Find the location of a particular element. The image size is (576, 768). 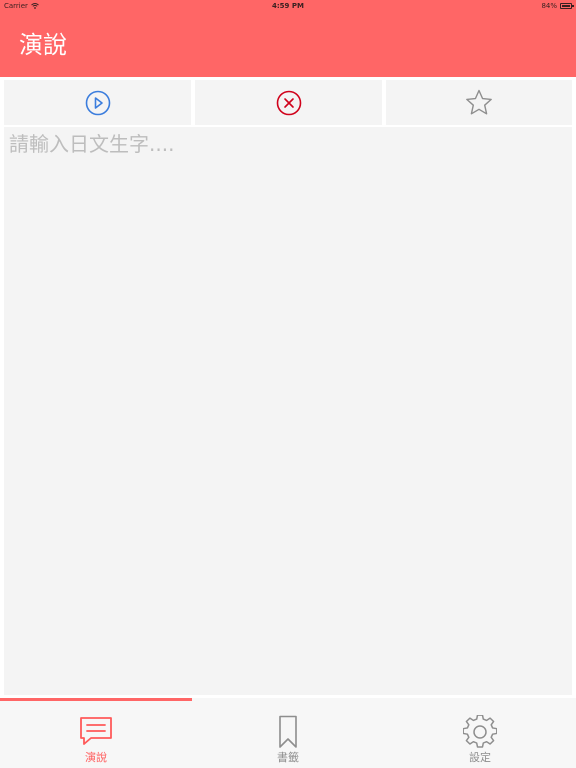

tab-bar: 演說 書籤 設定 is located at coordinates (288, 733).